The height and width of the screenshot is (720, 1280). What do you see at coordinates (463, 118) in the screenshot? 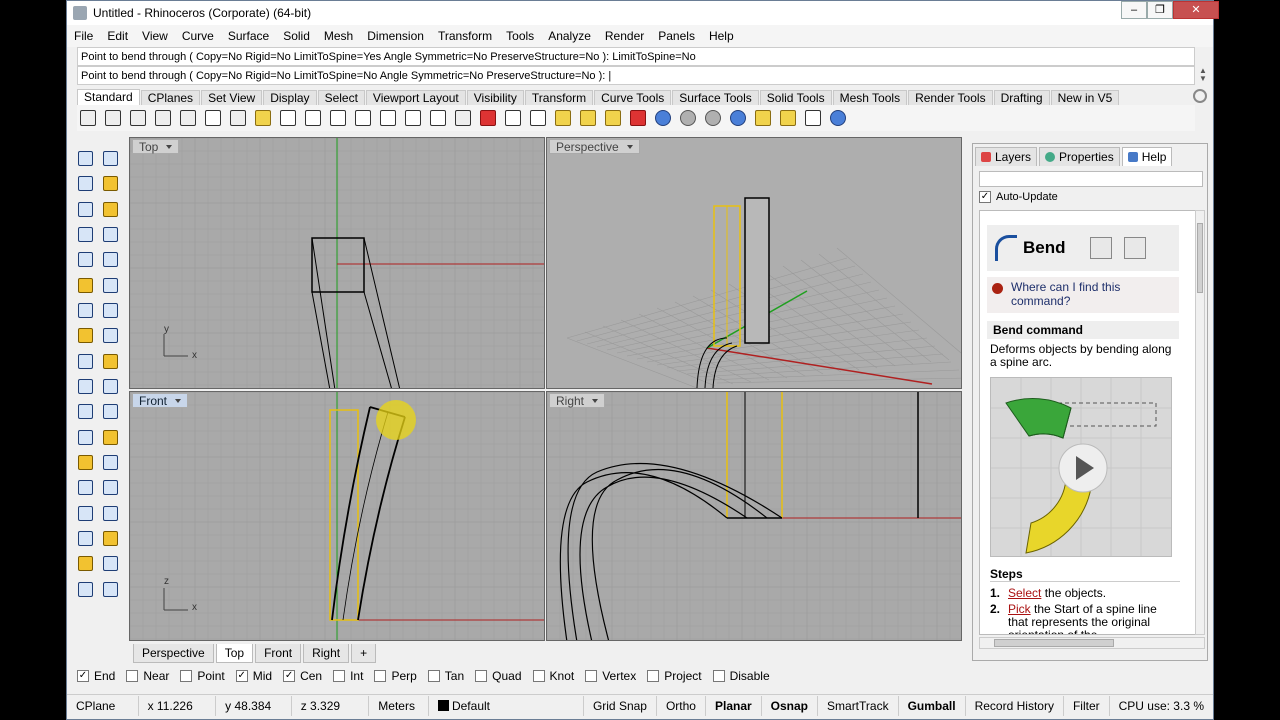
I see `four-views-icon` at bounding box center [463, 118].